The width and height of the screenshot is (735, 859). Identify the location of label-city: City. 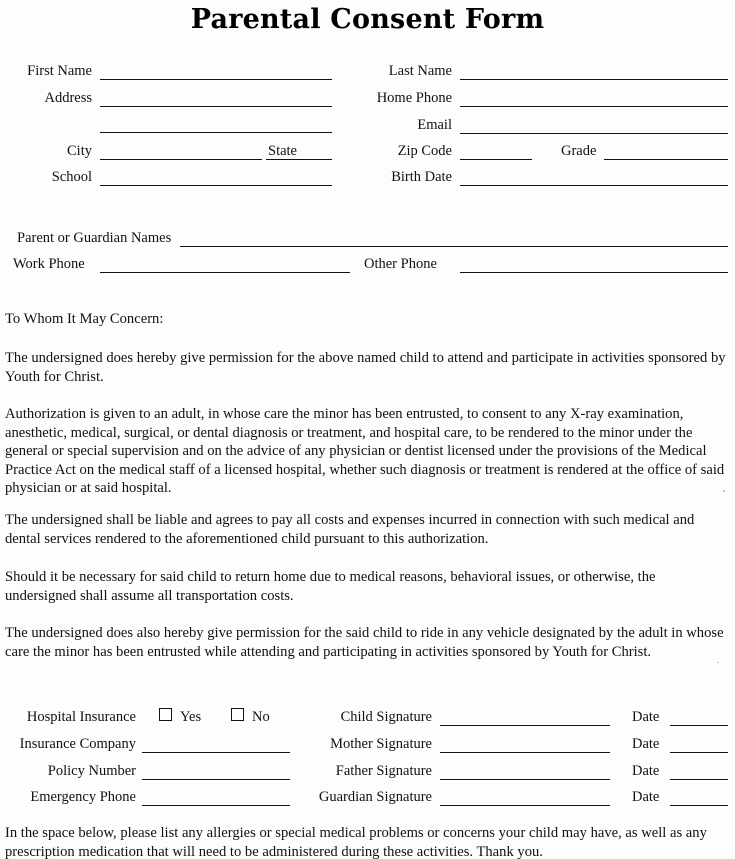
(79, 151).